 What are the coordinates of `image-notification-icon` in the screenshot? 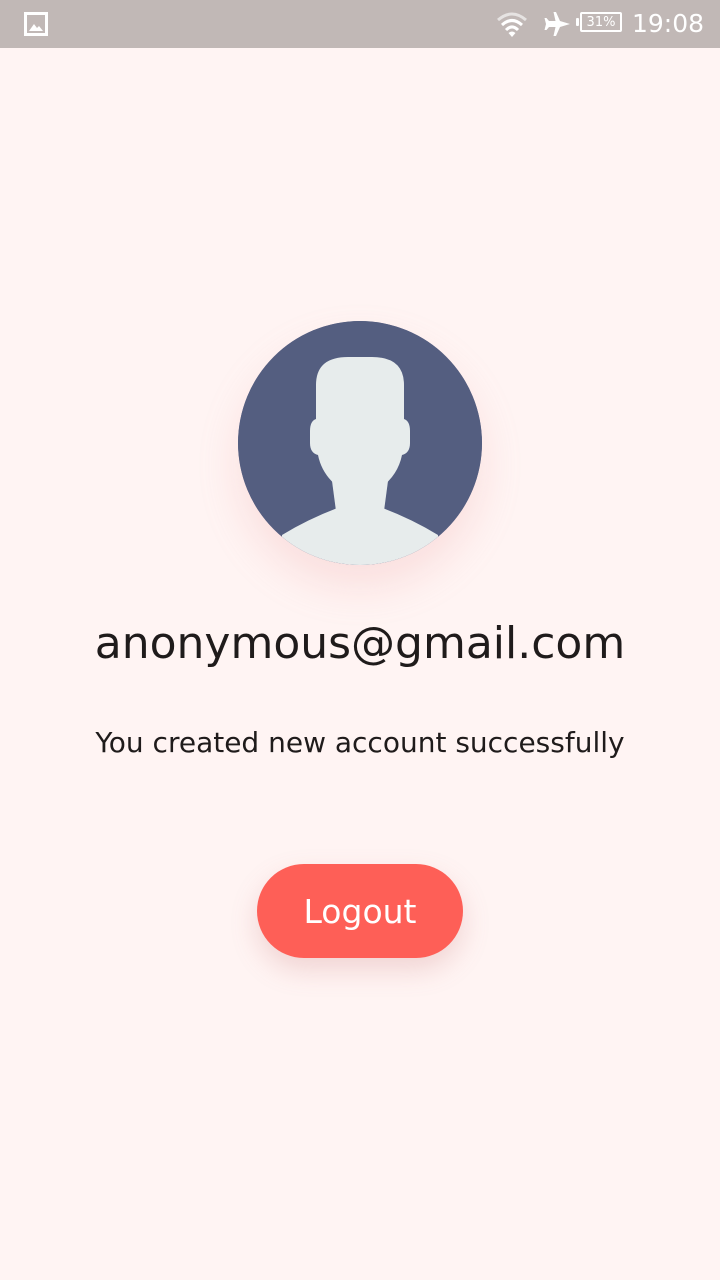 It's located at (36, 24).